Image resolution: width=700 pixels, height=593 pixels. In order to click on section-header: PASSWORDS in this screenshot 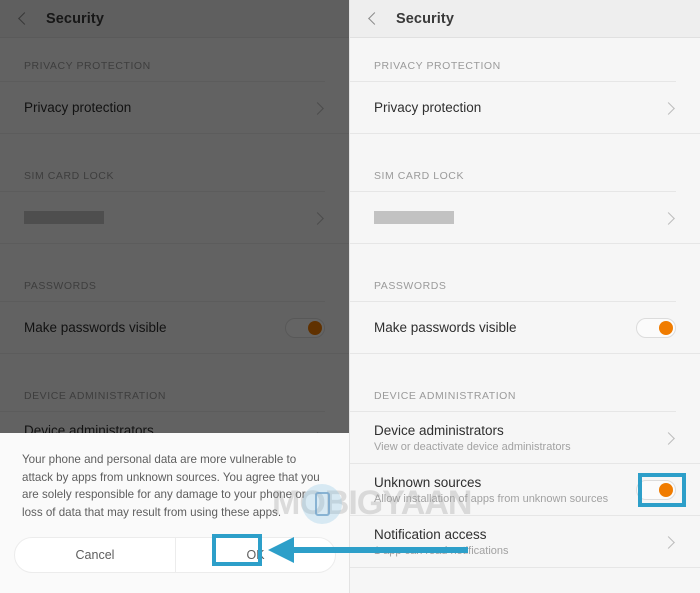, I will do `click(513, 280)`.